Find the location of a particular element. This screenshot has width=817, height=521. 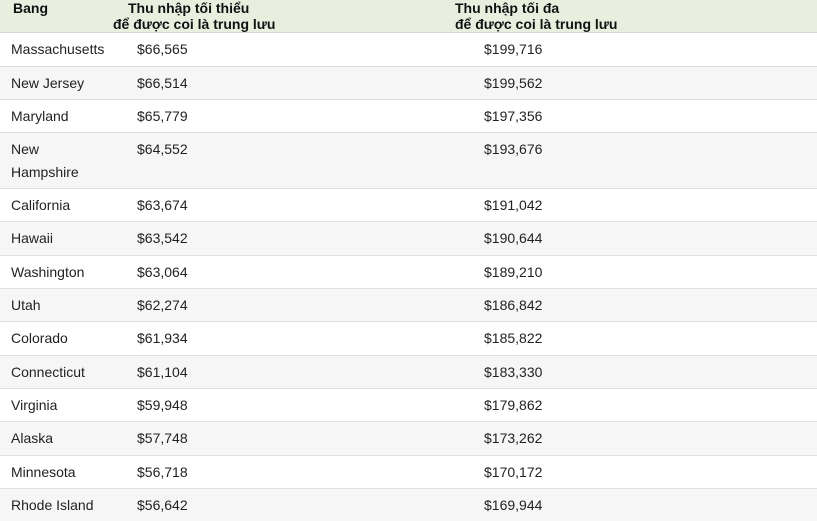

cell-min-income: $59,948 is located at coordinates (162, 405).